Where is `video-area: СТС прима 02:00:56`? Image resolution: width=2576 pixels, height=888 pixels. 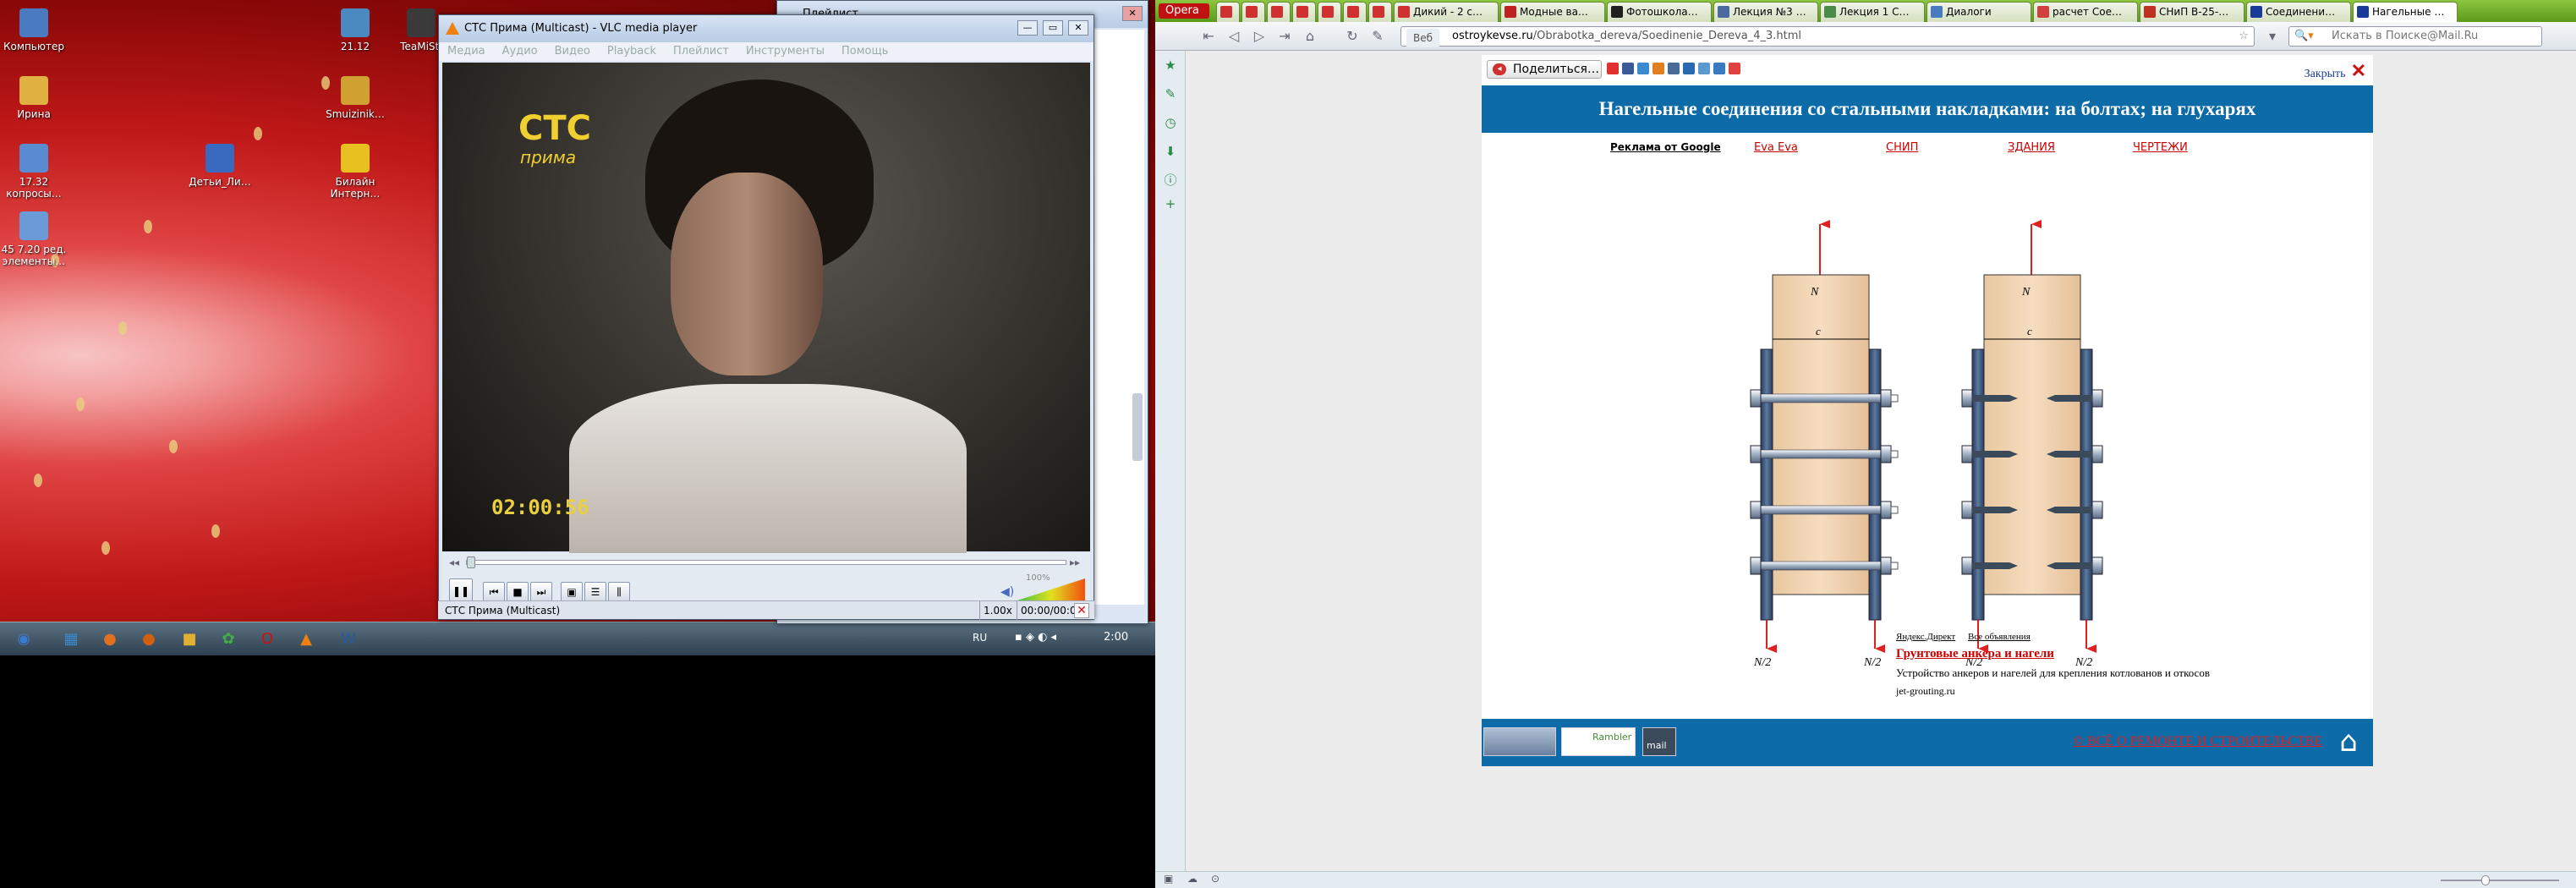 video-area: СТС прима 02:00:56 is located at coordinates (766, 308).